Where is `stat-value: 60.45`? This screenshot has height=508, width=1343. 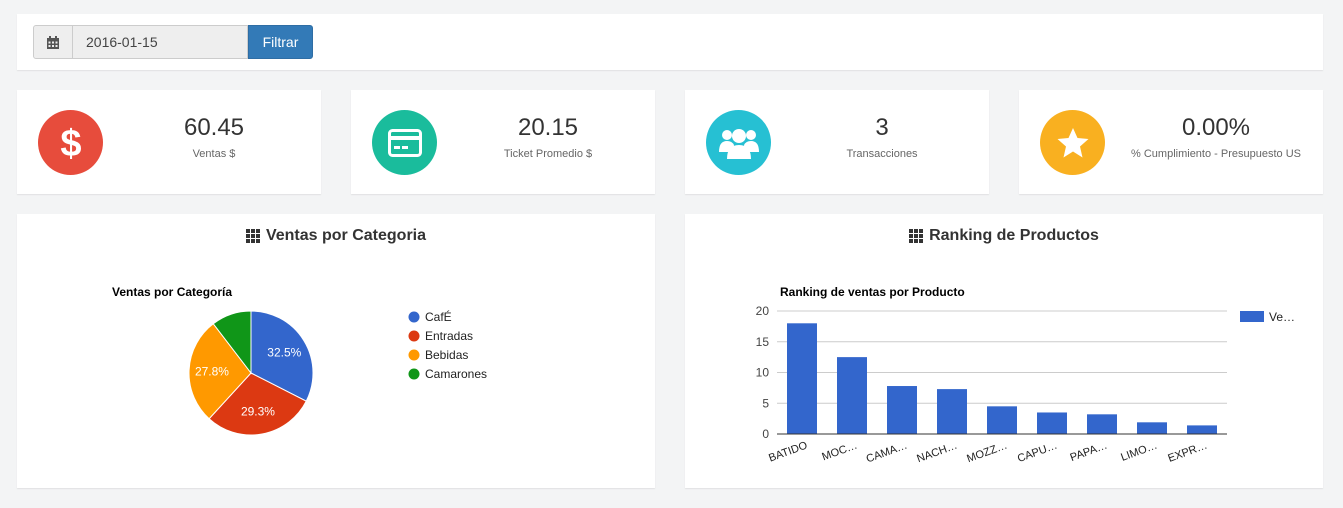 stat-value: 60.45 is located at coordinates (214, 127).